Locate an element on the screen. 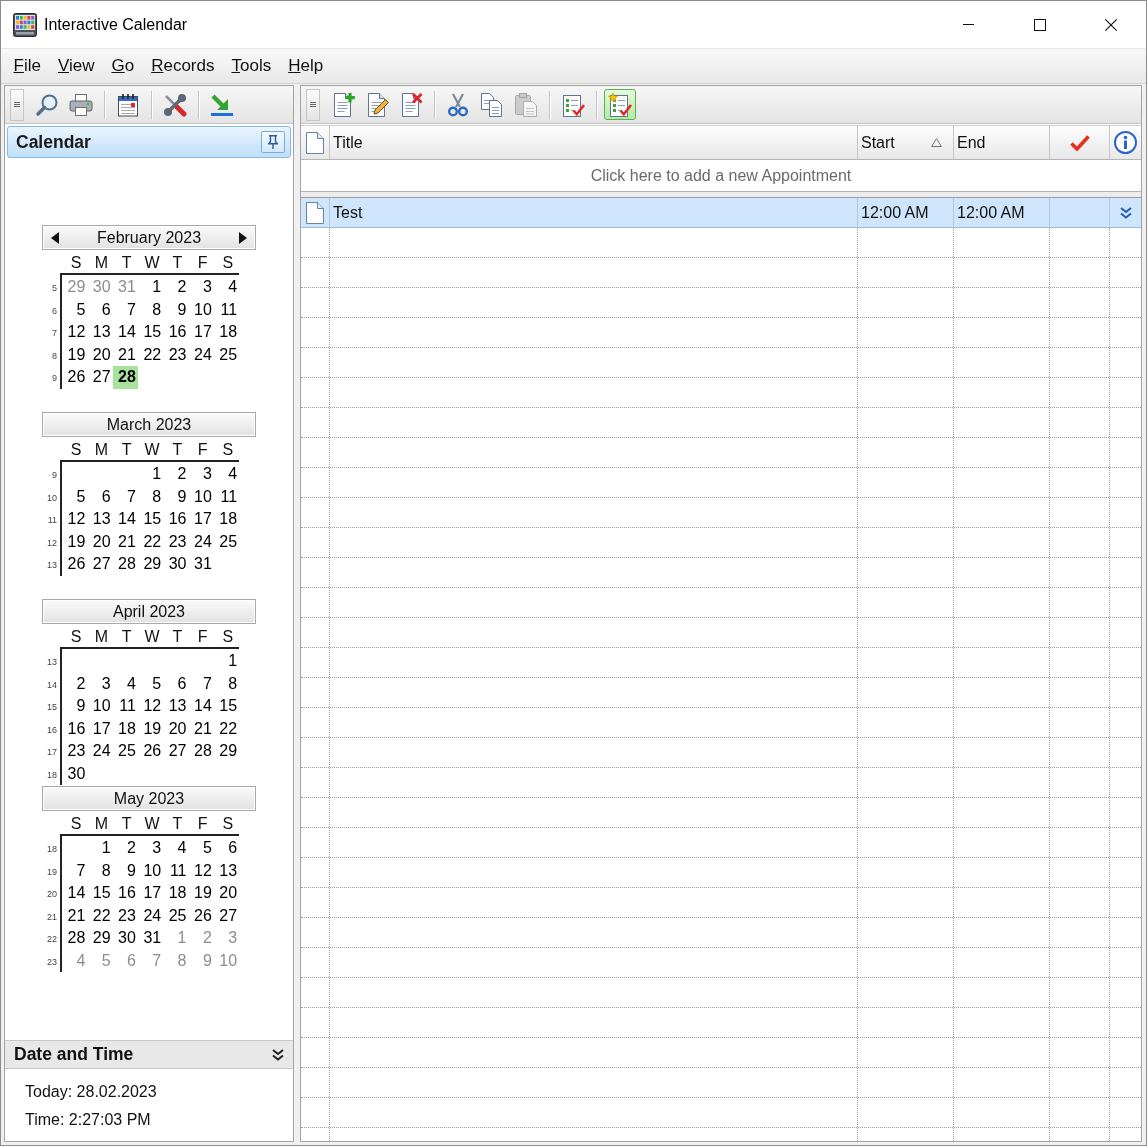 The image size is (1147, 1146). calendar-day: 25 is located at coordinates (125, 751).